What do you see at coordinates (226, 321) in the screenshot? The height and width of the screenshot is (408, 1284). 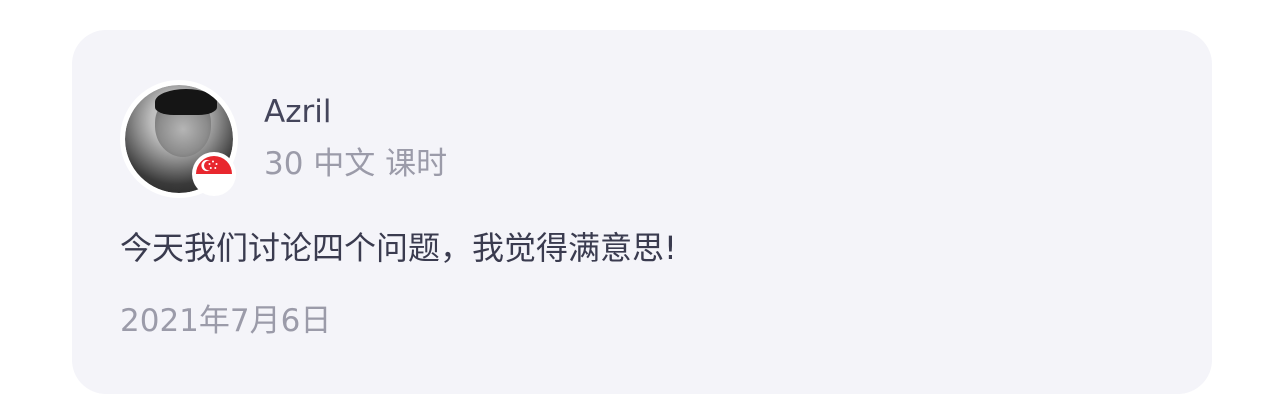 I see `review-date: 2021年7月6日` at bounding box center [226, 321].